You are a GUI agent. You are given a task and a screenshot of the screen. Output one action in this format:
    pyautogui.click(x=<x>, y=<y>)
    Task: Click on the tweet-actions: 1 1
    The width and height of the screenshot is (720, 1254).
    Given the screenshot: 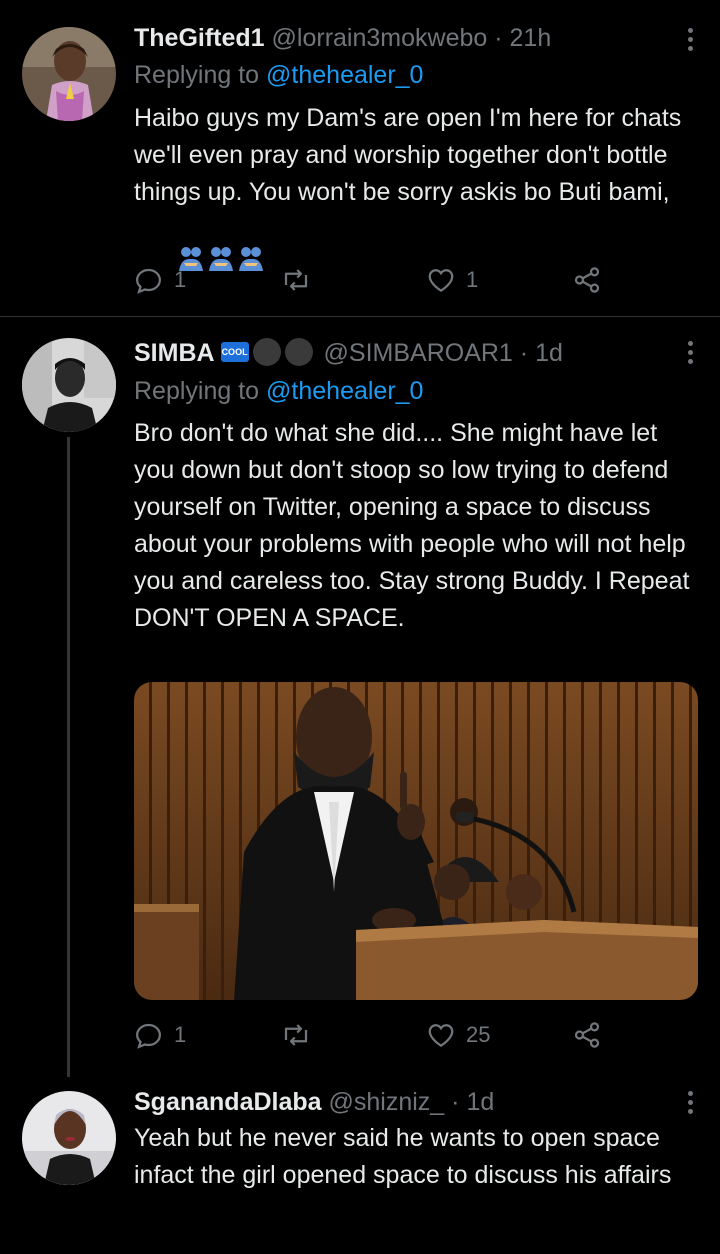 What is the action you would take?
    pyautogui.click(x=374, y=280)
    